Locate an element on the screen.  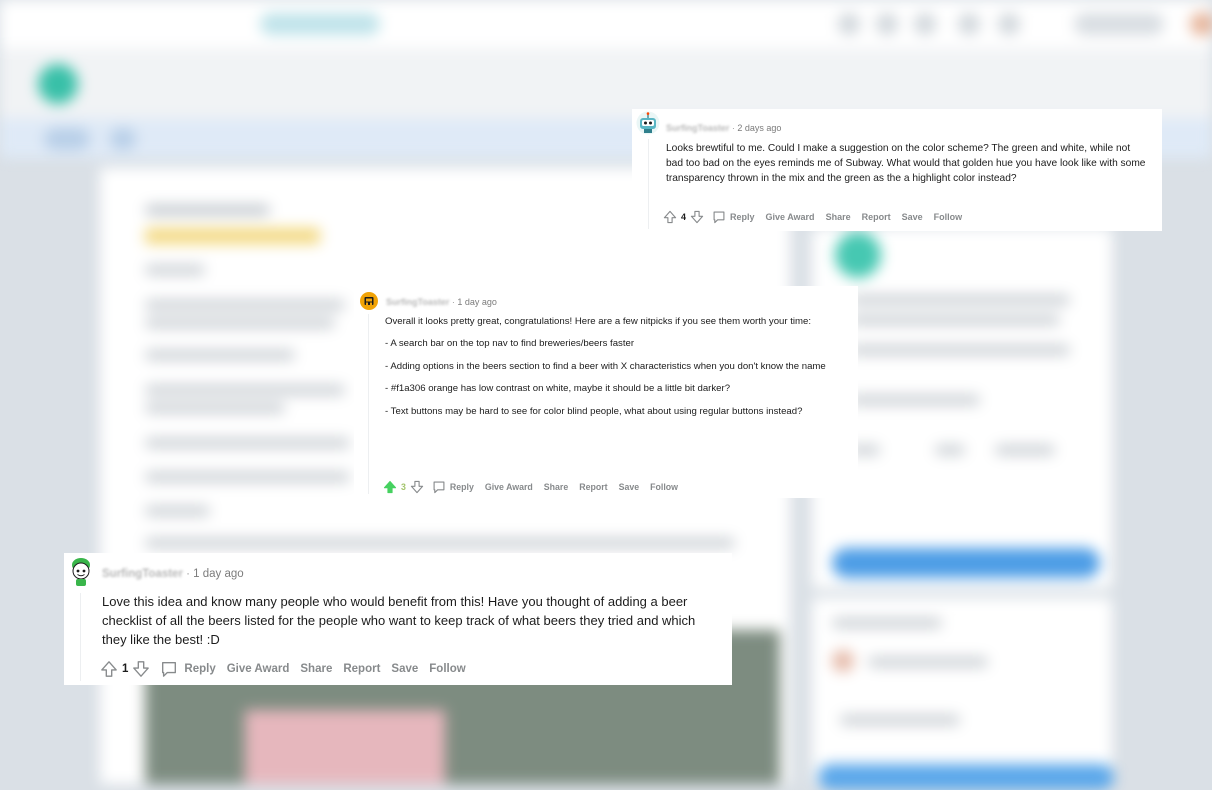
robot-avatar-icon is located at coordinates (648, 123).